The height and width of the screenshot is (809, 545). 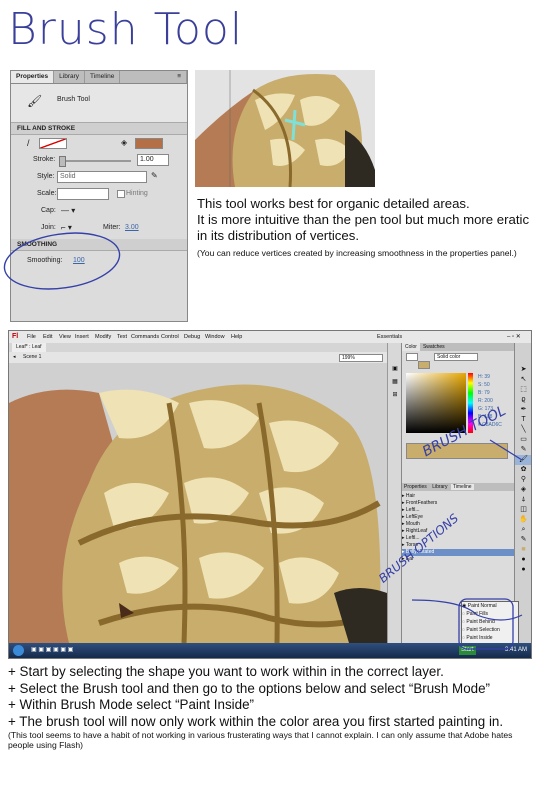 I want to click on bucket-icon: ◈, so click(x=124, y=142).